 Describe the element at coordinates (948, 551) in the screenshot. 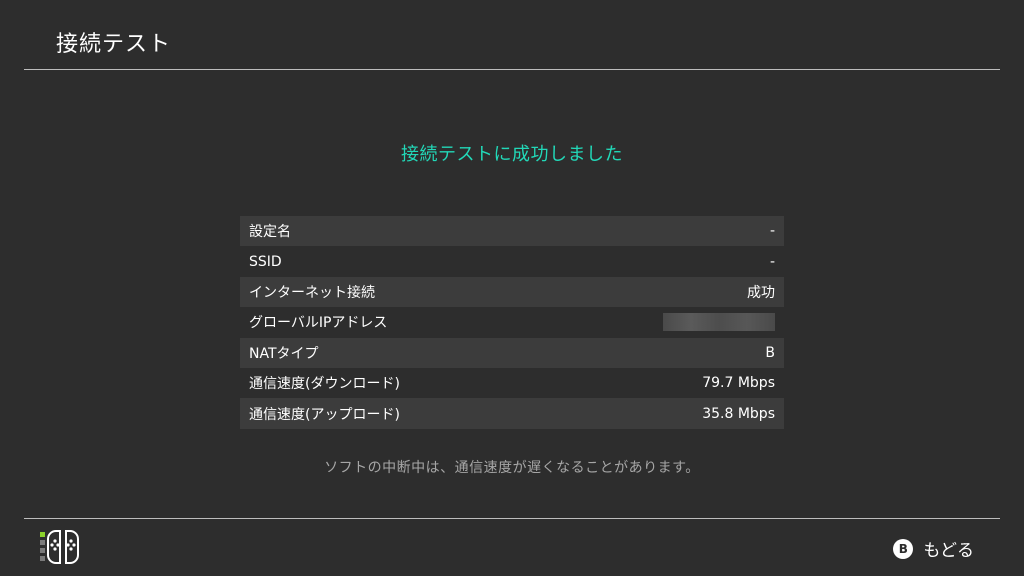

I see `back-label: もどる` at that location.